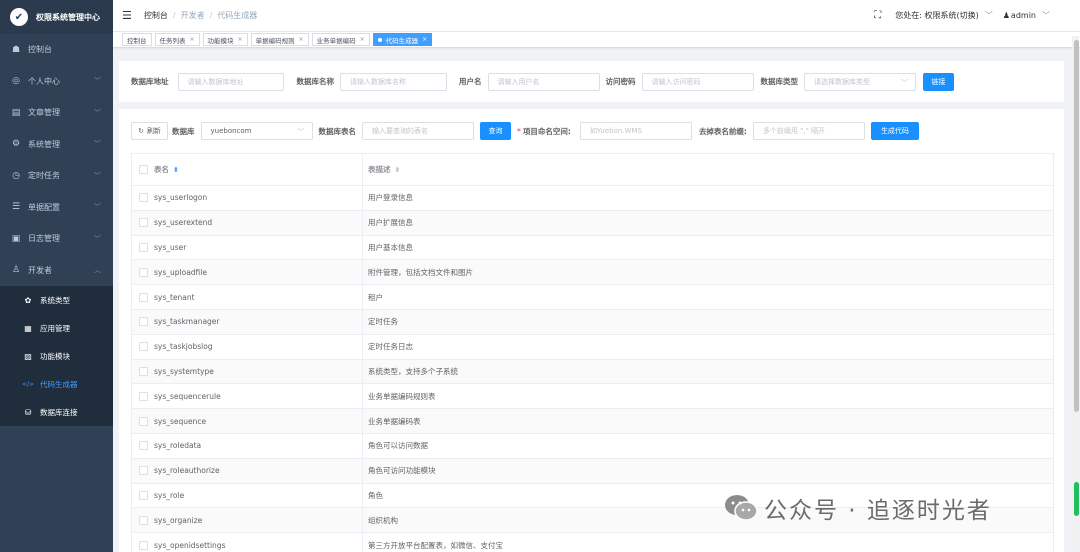  I want to click on sidebar-item-label: 控制台, so click(40, 50).